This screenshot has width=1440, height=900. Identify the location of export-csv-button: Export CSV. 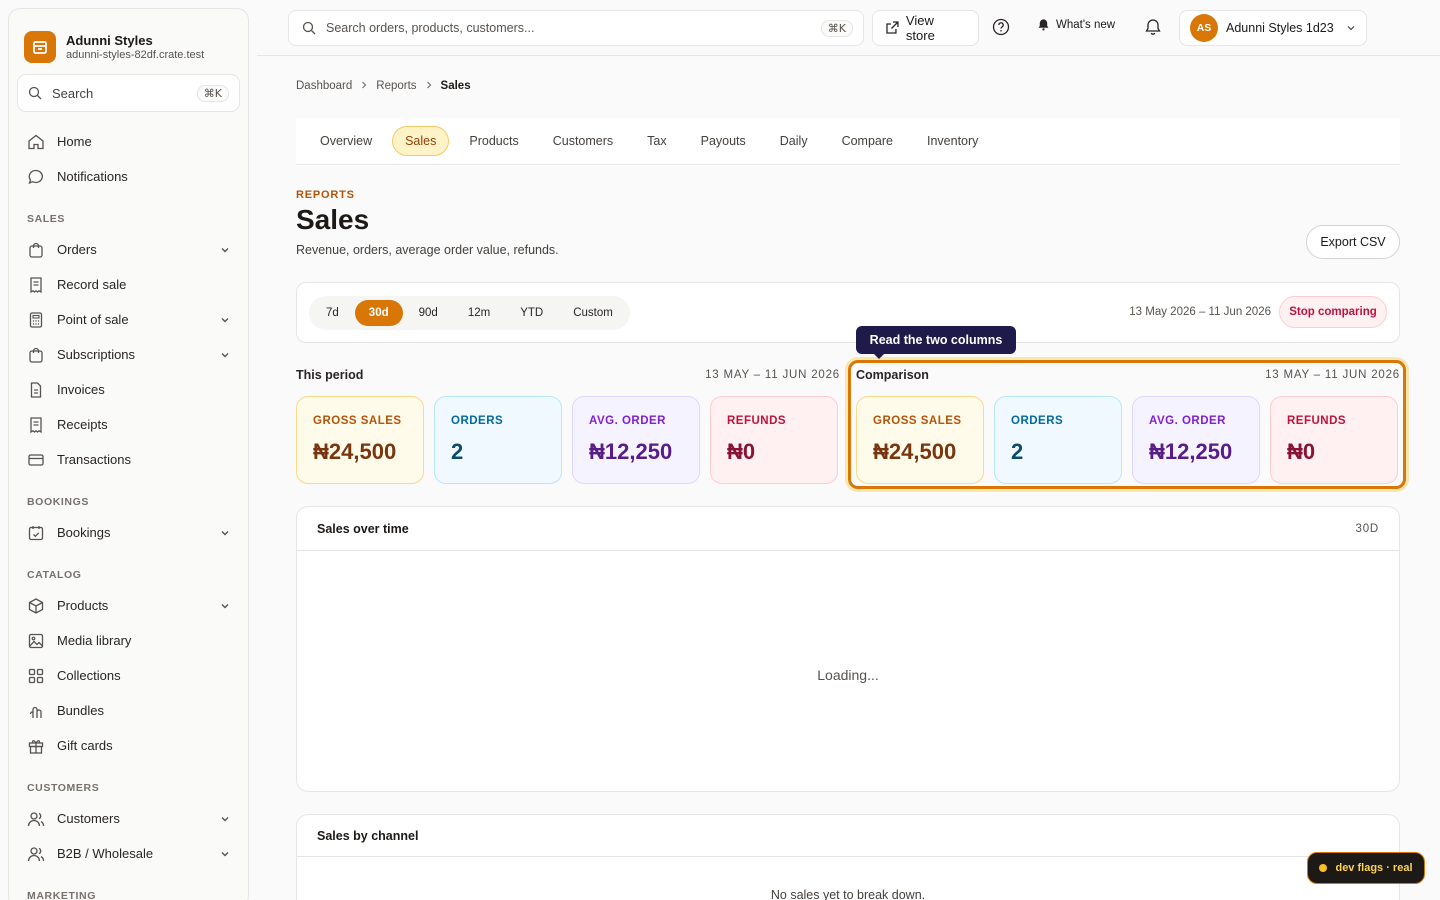
(1353, 242).